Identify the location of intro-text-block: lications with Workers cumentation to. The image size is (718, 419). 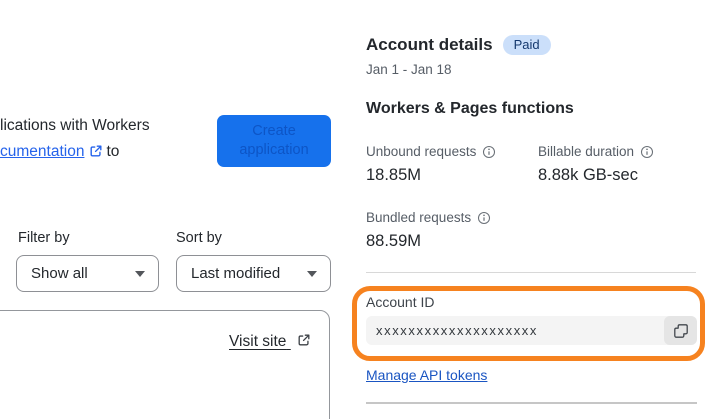
(75, 140).